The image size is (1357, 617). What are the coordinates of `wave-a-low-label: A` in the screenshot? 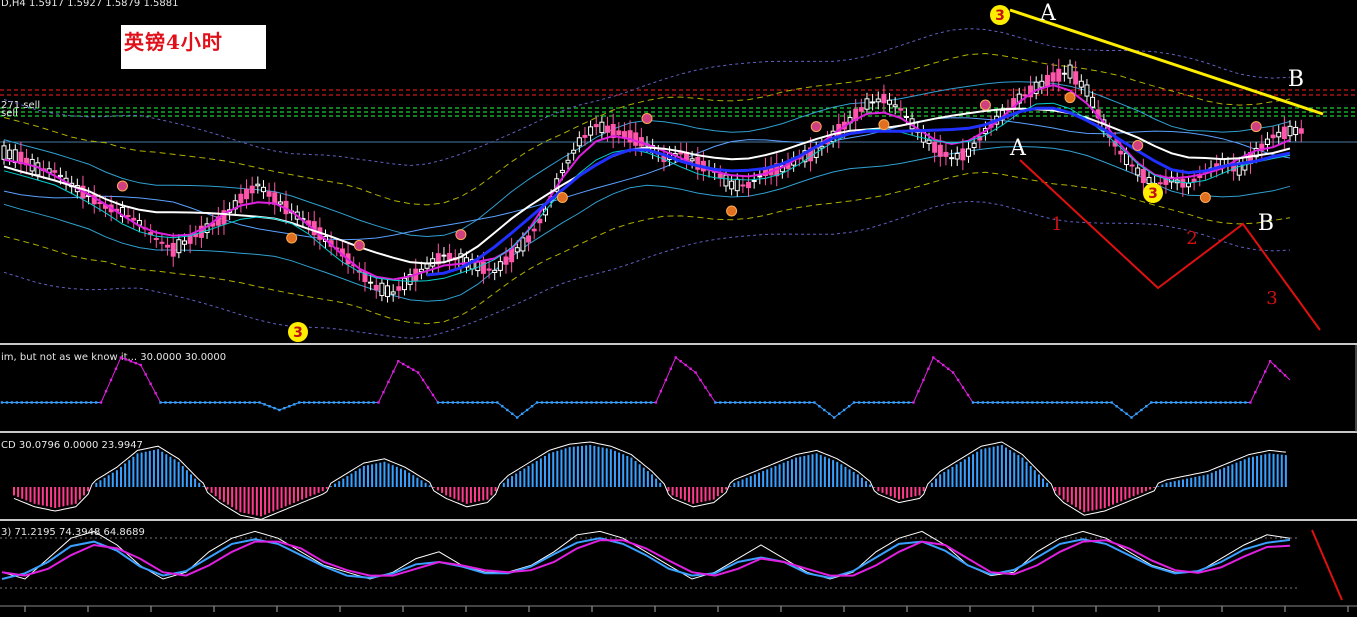 It's located at (1018, 148).